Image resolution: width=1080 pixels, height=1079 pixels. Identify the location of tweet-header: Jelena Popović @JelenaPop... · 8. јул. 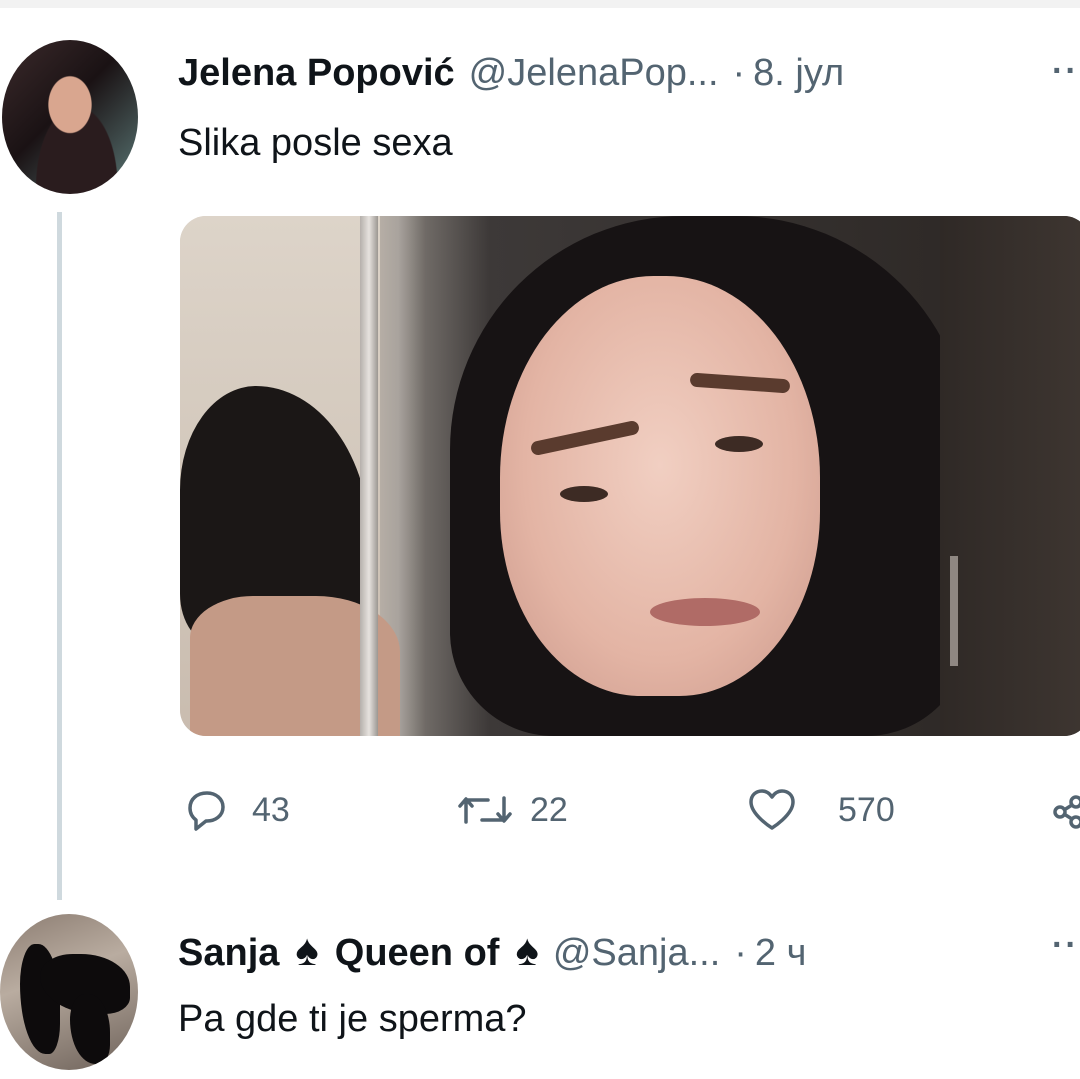
(511, 73).